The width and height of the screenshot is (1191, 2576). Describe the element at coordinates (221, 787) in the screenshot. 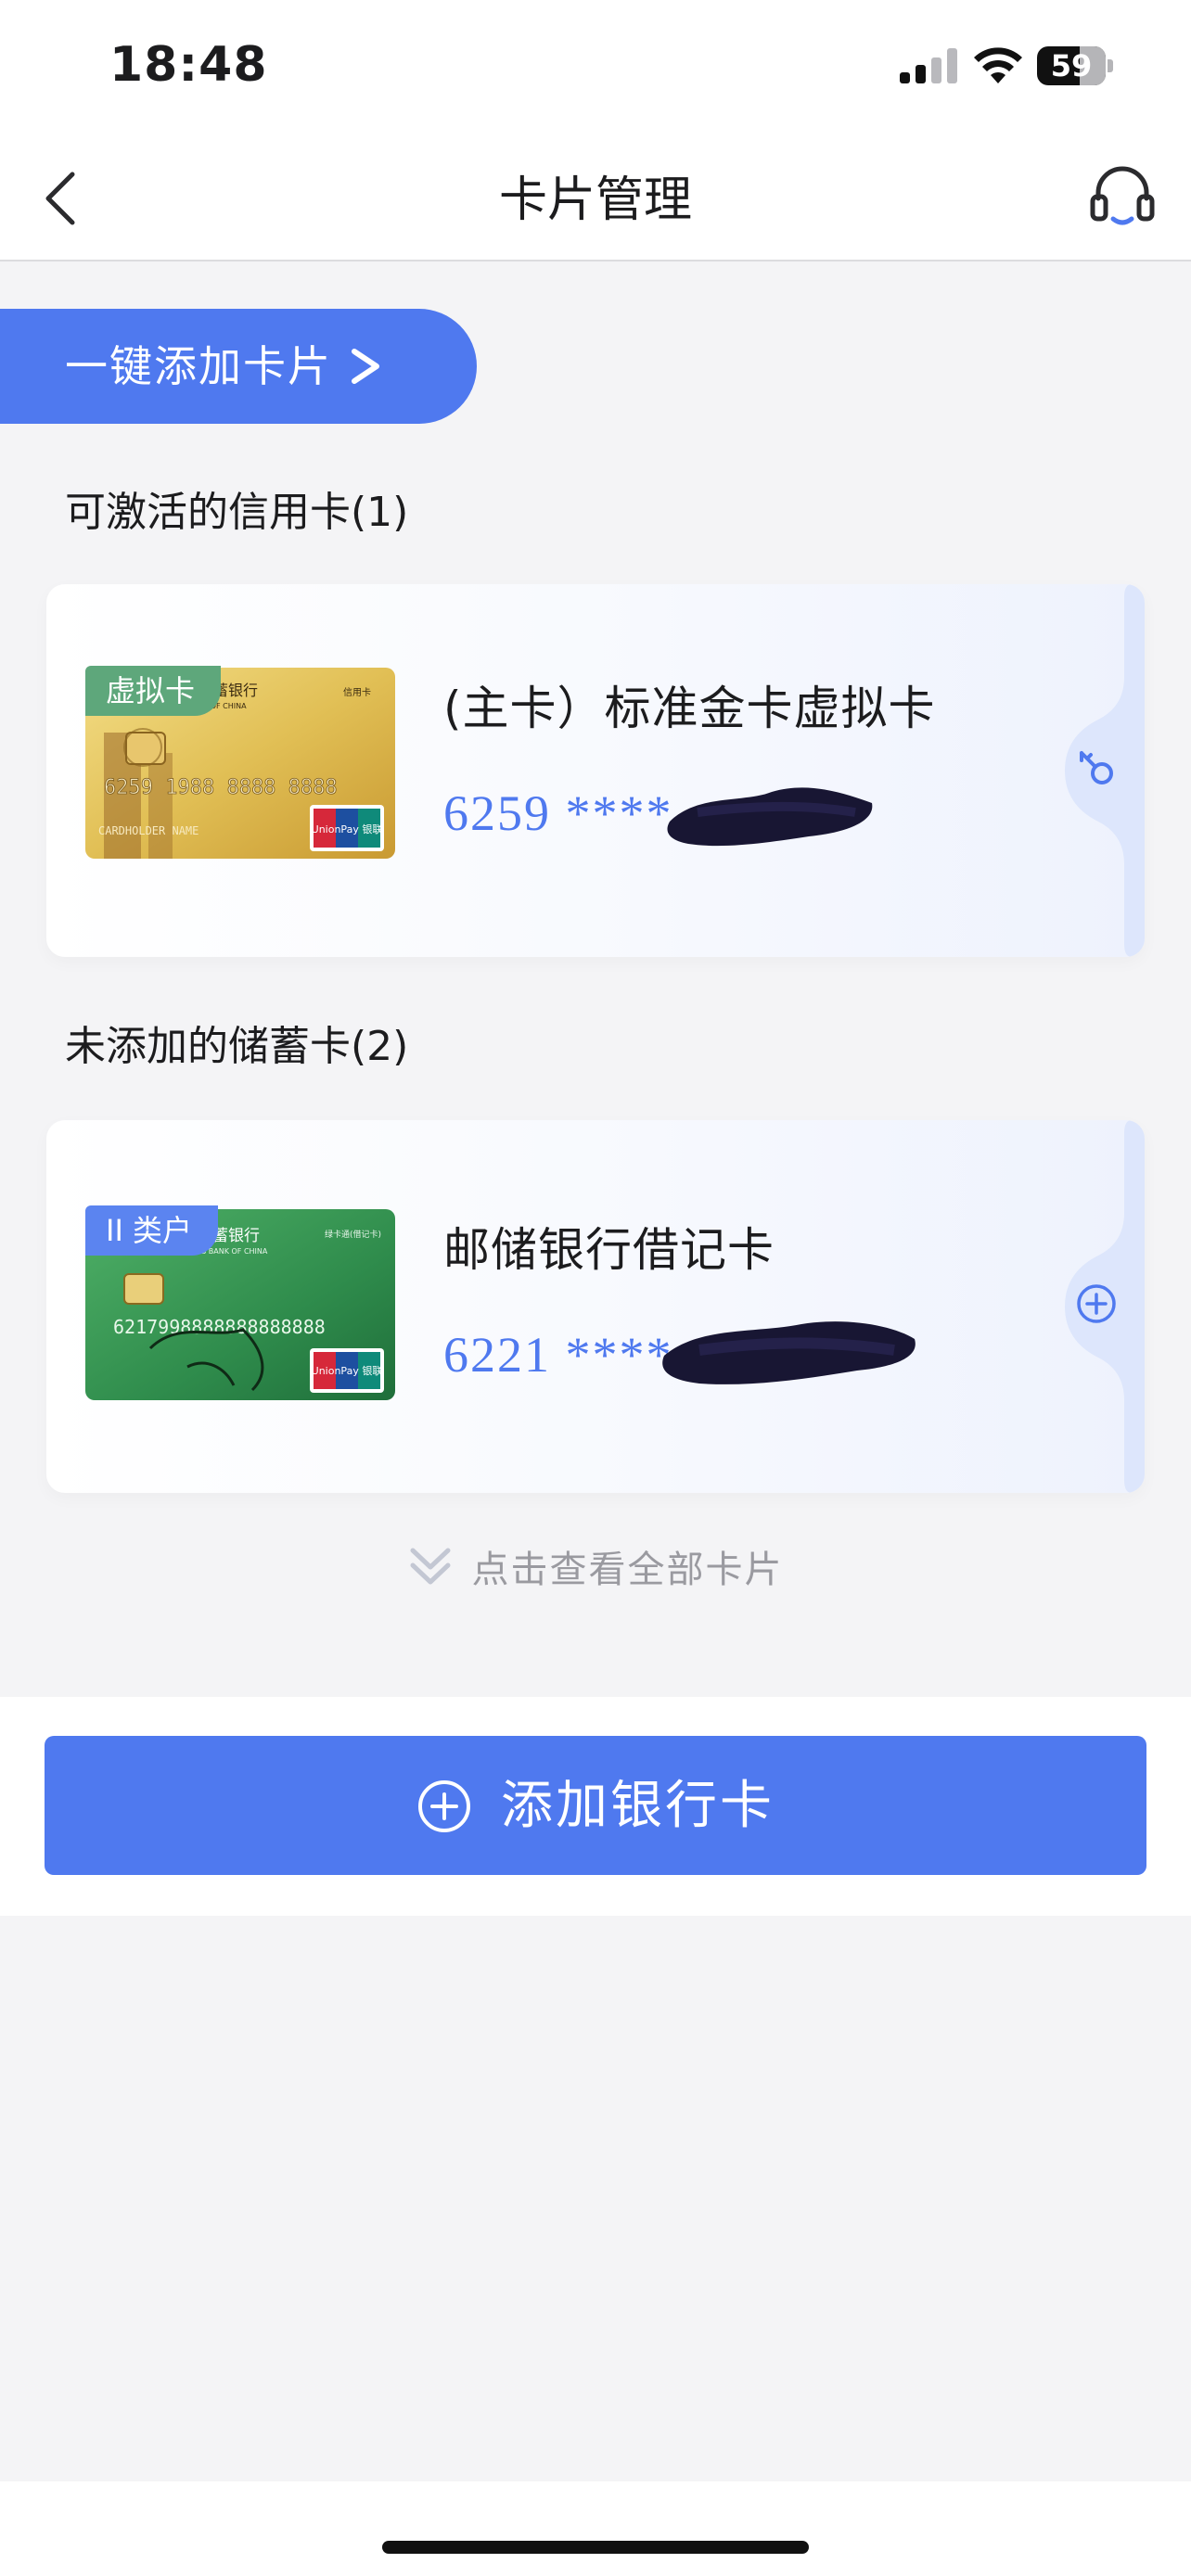

I see `card-embossed-number: 6259 1988 8888 8888` at that location.